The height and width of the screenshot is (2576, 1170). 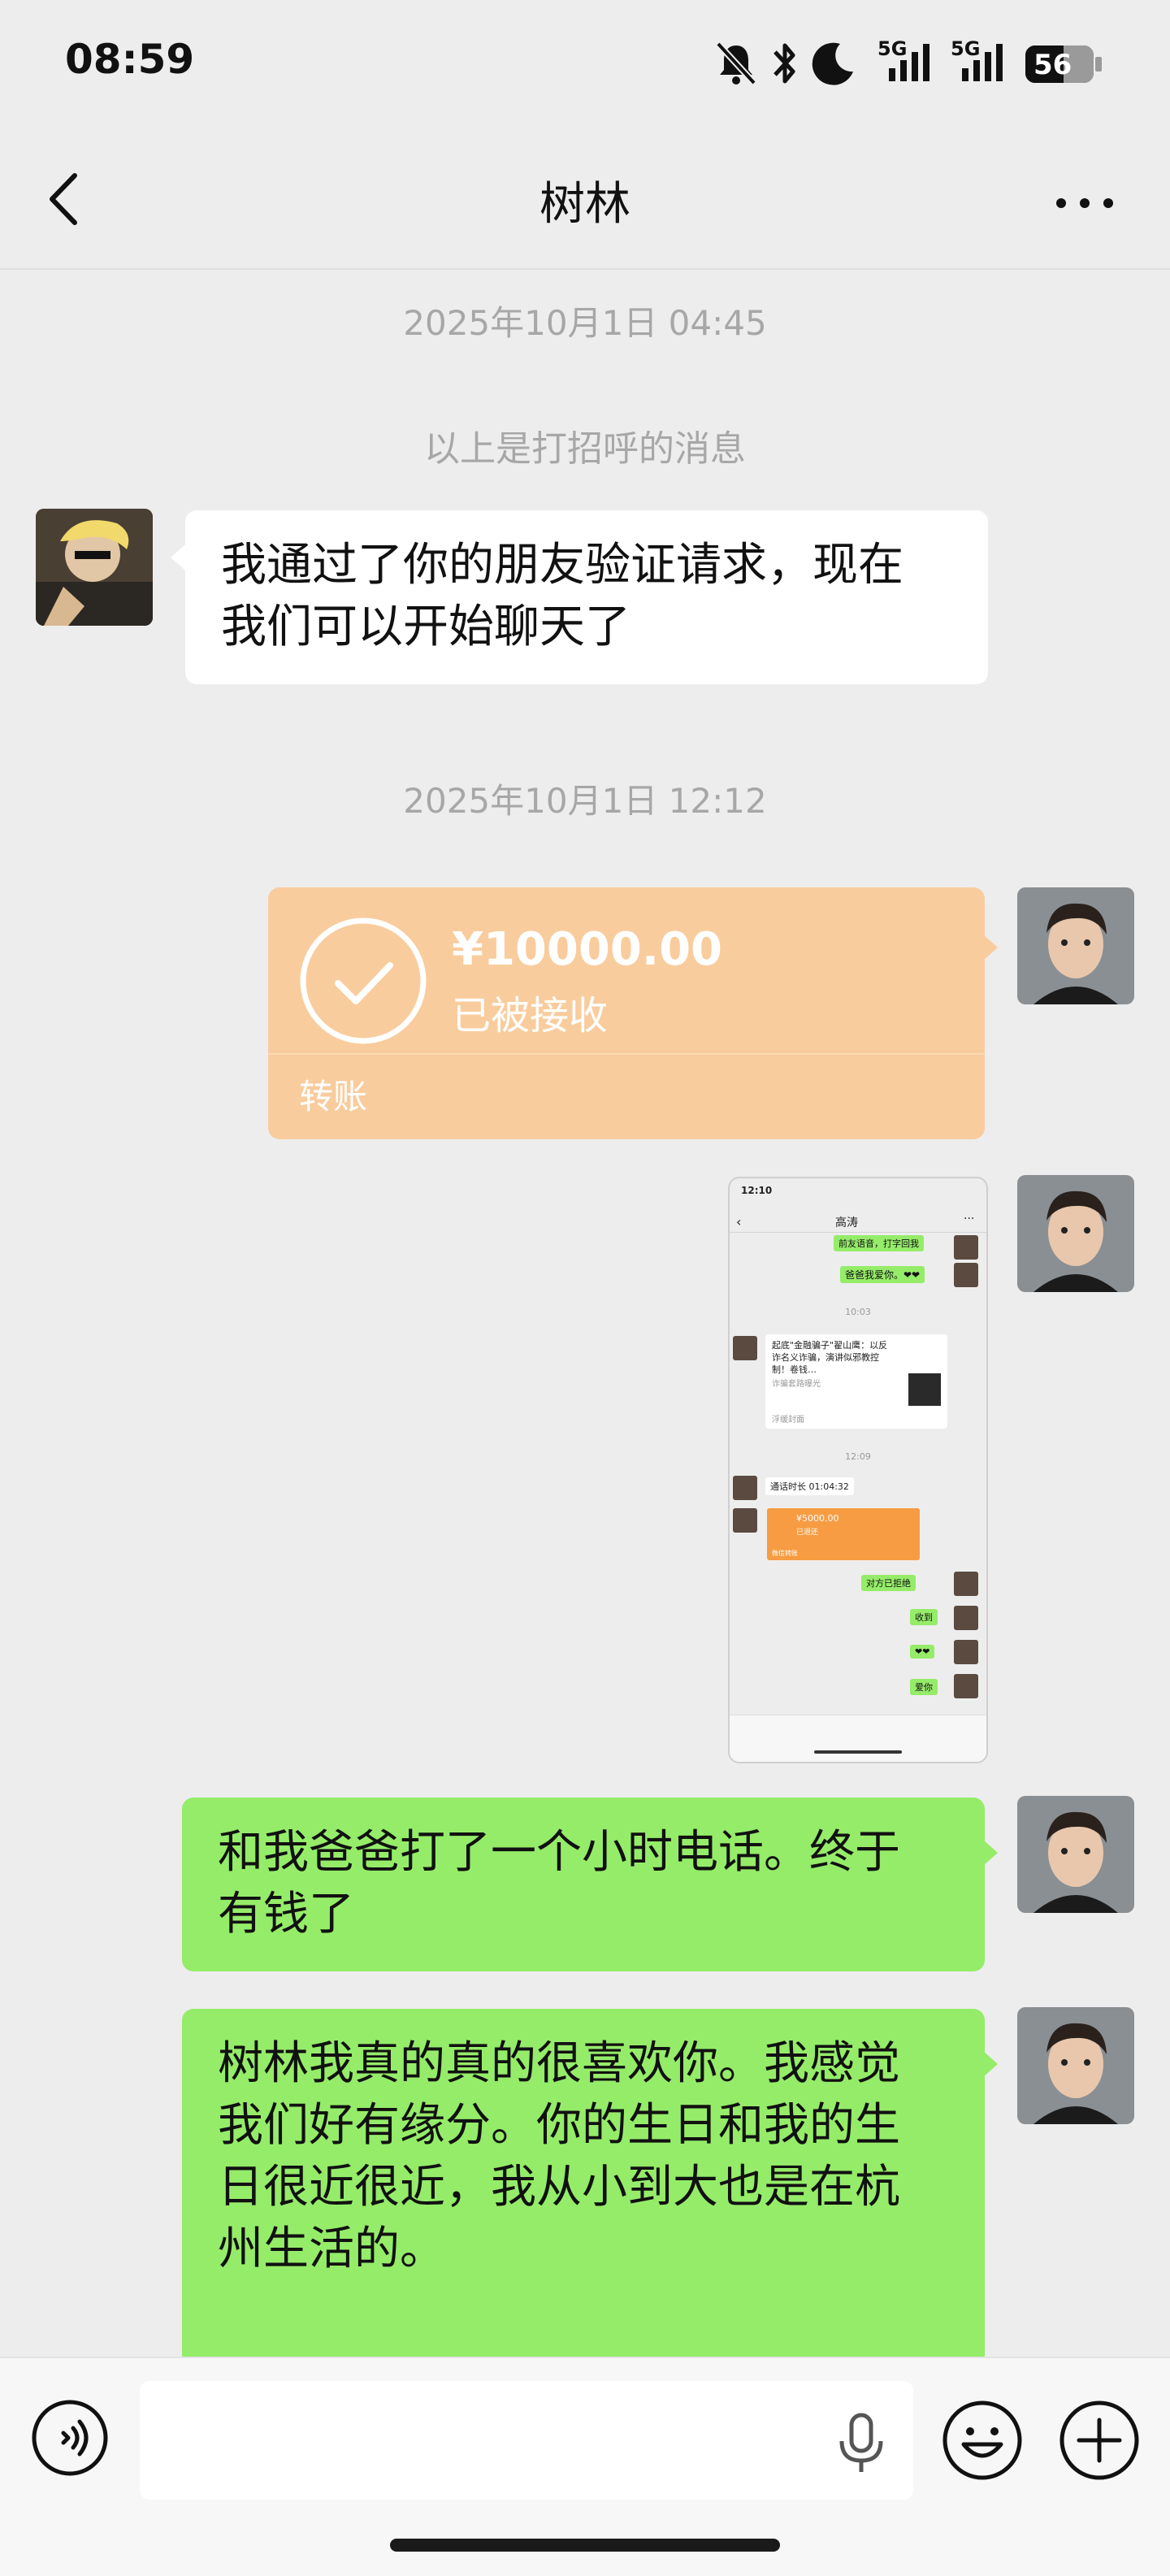 I want to click on mini-transfer-amount: ¥5000.00, so click(x=817, y=1518).